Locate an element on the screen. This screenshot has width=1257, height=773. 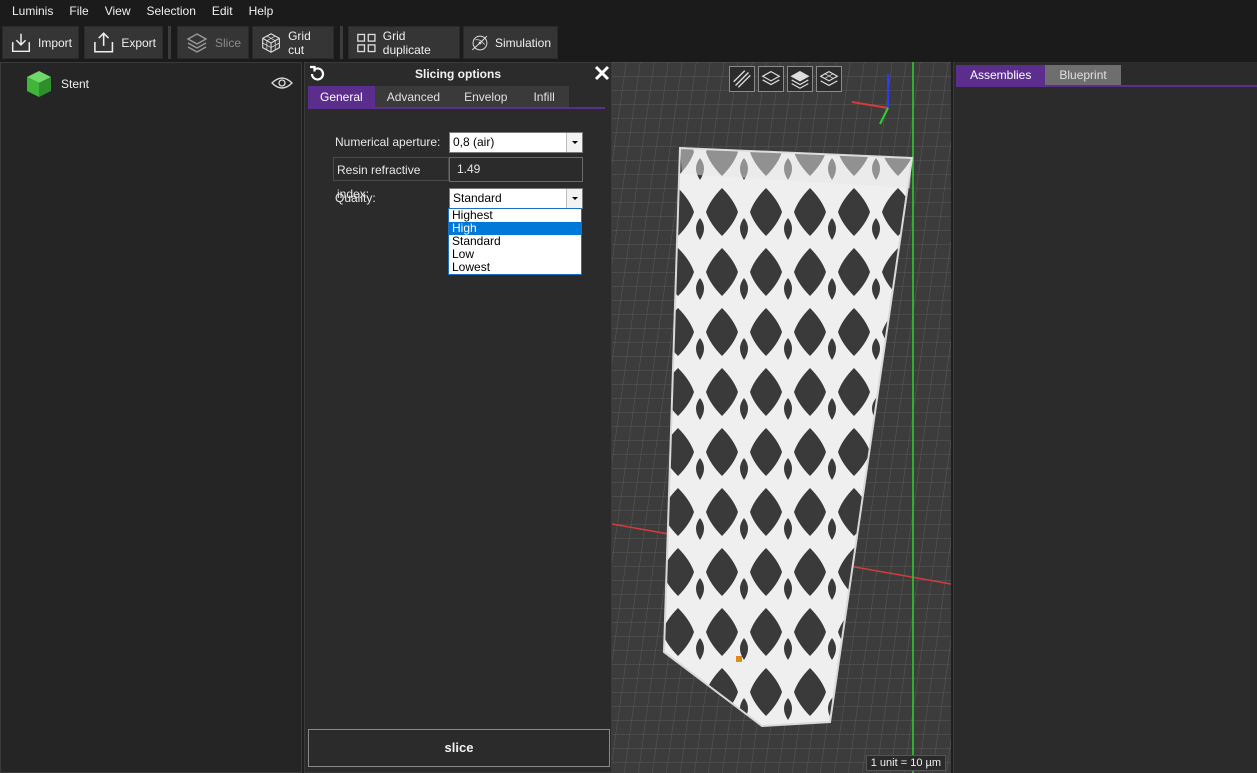
menu-edit: Edit is located at coordinates (222, 11).